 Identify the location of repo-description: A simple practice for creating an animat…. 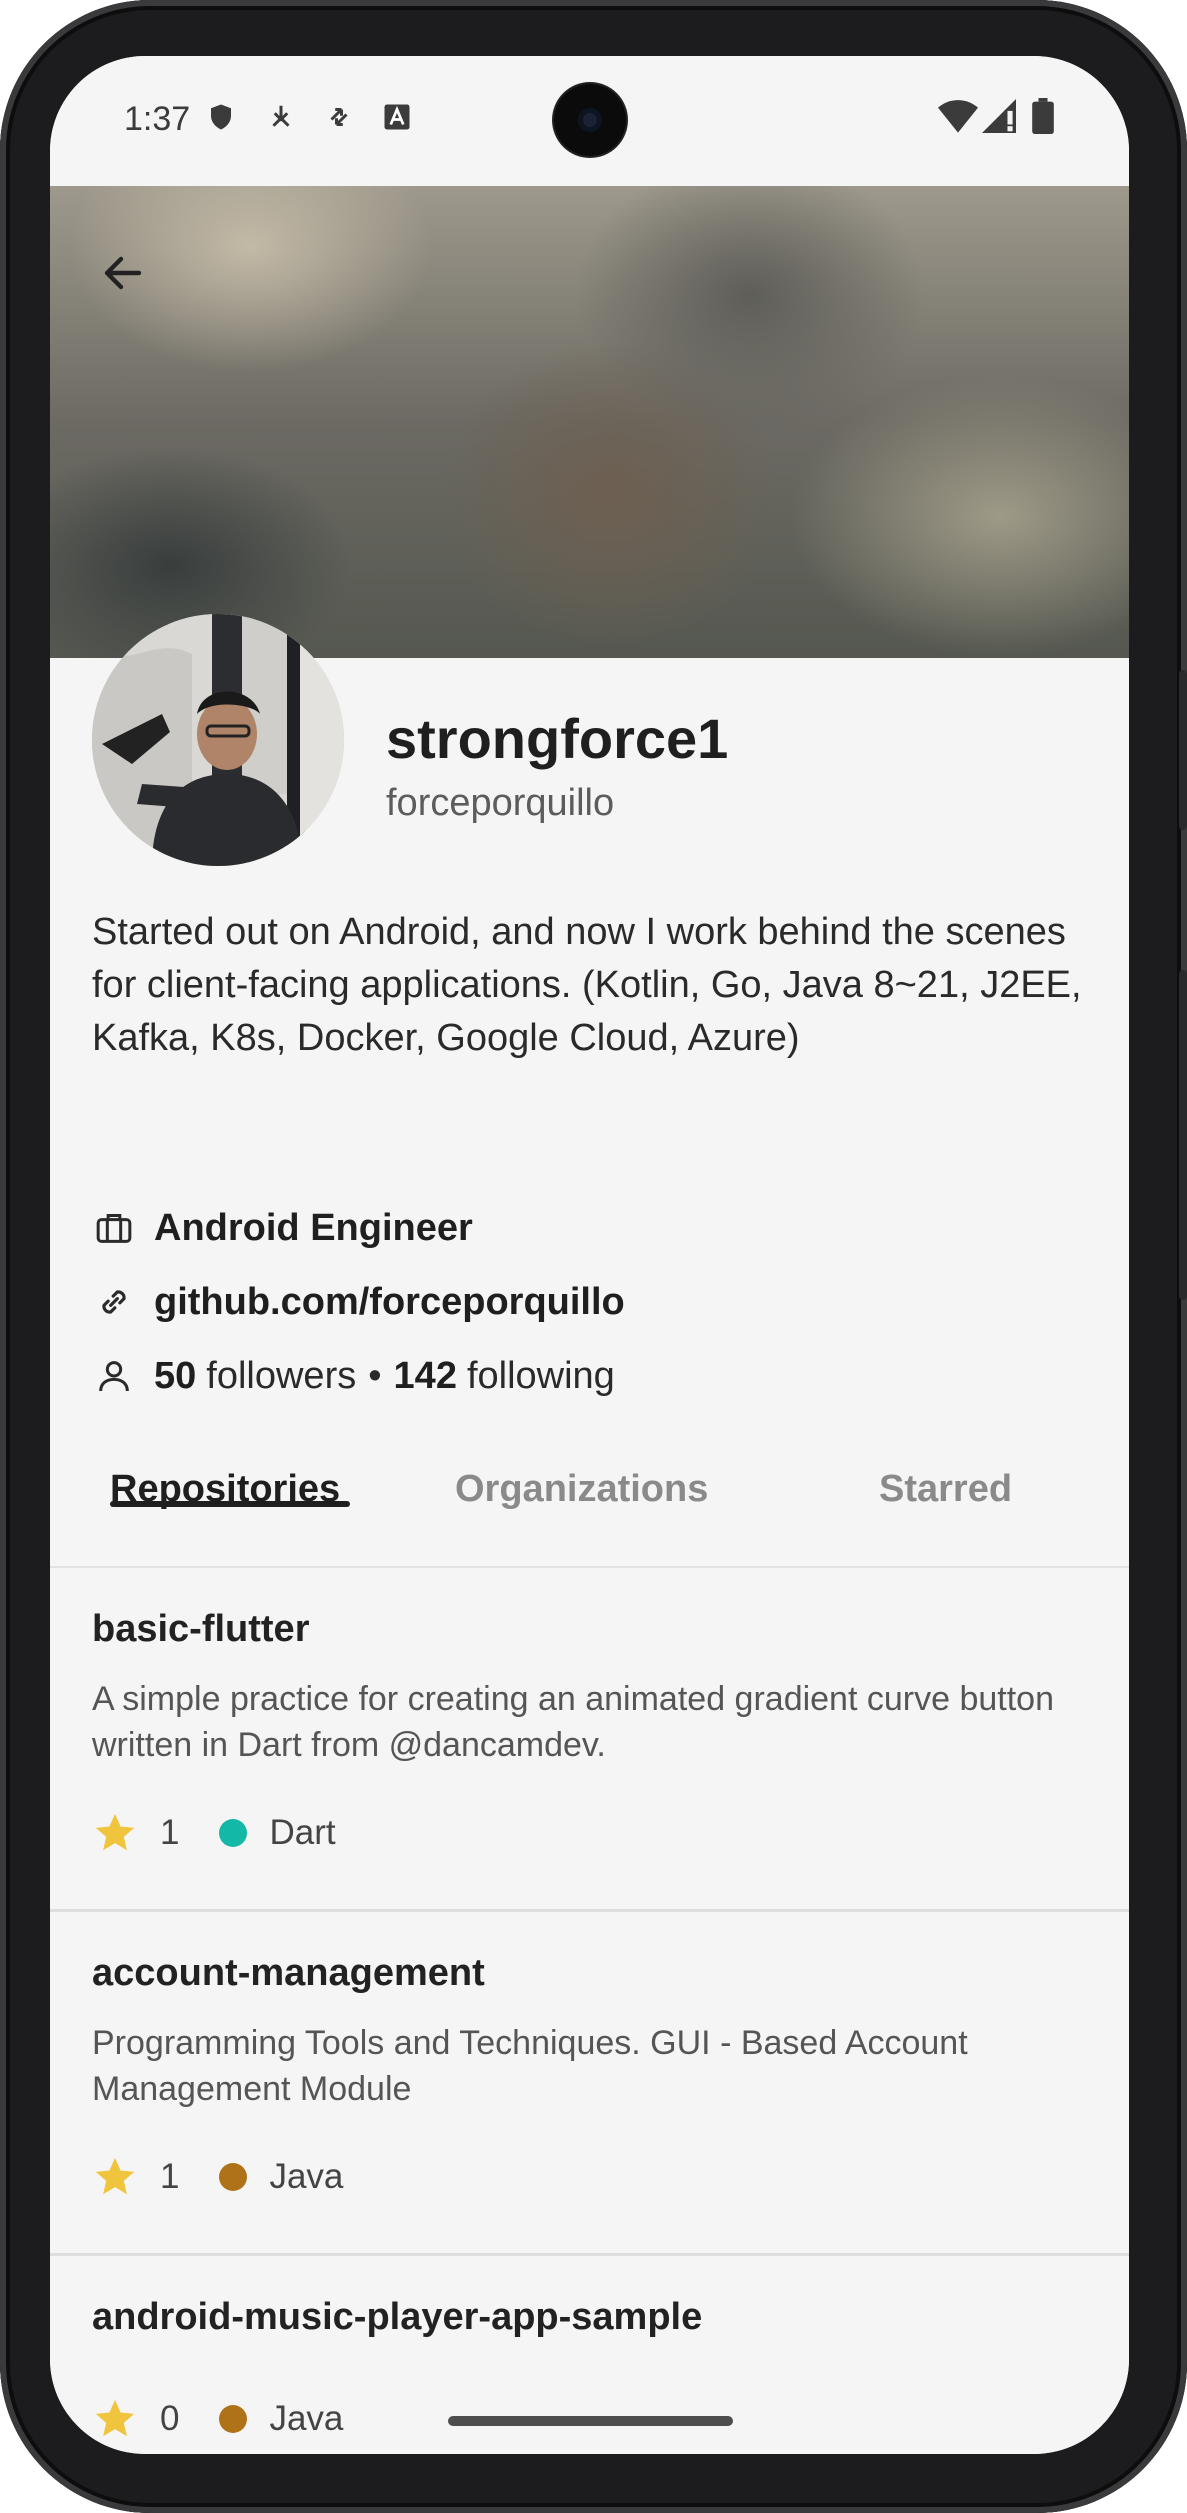
(573, 1722).